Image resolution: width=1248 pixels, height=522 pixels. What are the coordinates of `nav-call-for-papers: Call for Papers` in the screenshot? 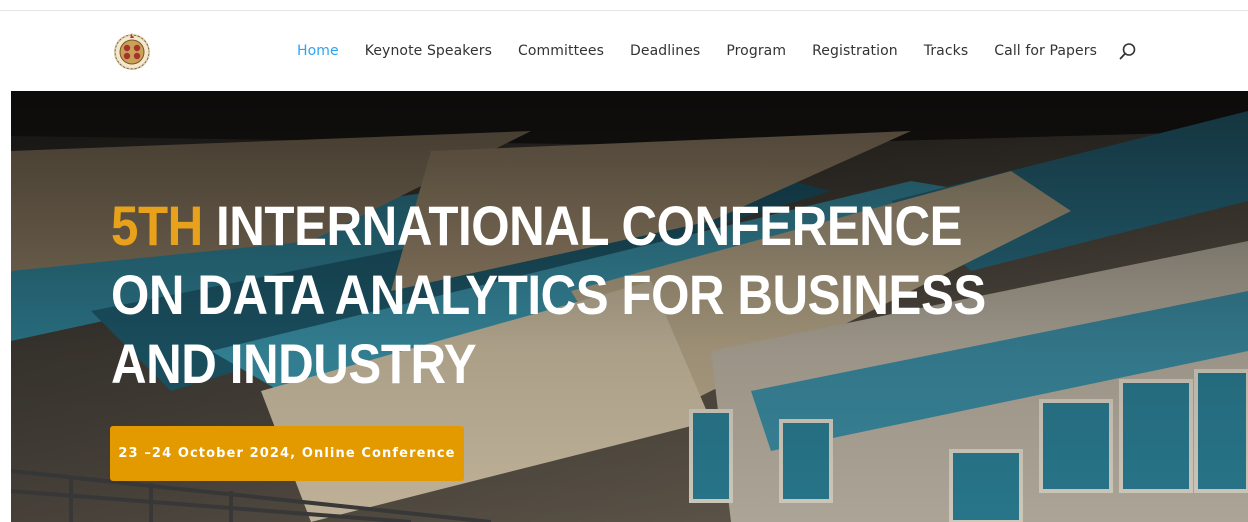 It's located at (1045, 51).